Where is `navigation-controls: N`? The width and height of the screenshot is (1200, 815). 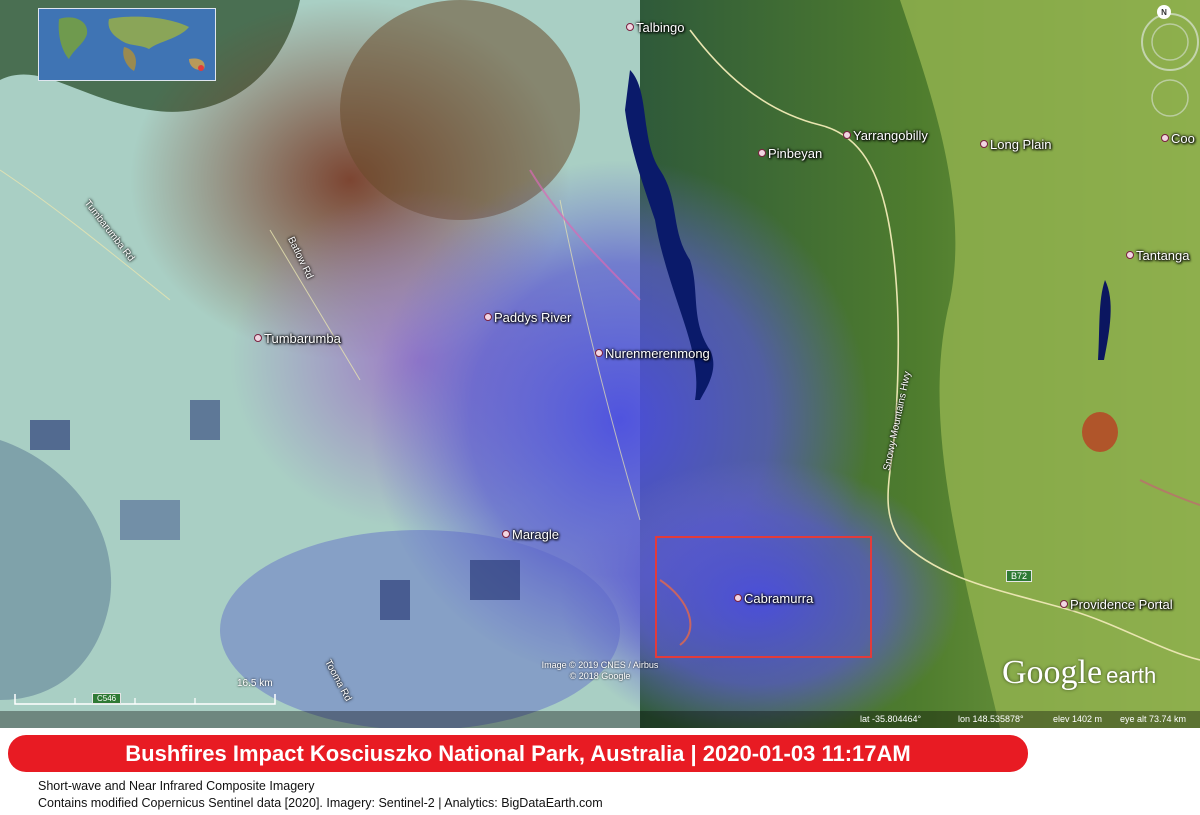 navigation-controls: N is located at coordinates (1168, 61).